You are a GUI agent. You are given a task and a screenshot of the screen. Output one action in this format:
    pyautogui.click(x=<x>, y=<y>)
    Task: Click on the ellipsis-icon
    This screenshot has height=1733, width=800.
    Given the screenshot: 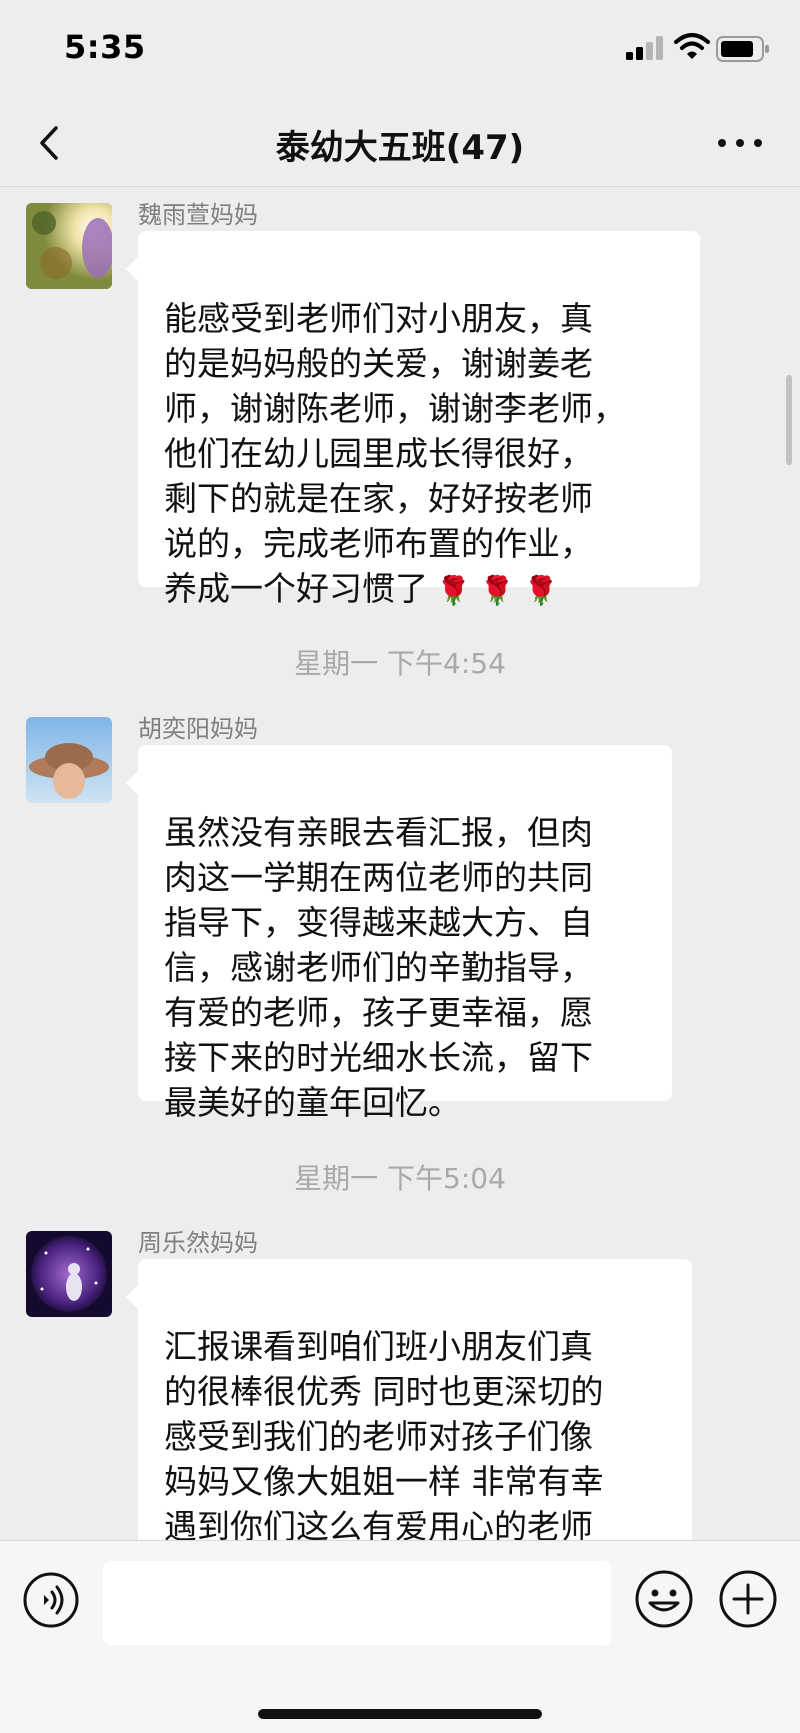 What is the action you would take?
    pyautogui.click(x=740, y=143)
    